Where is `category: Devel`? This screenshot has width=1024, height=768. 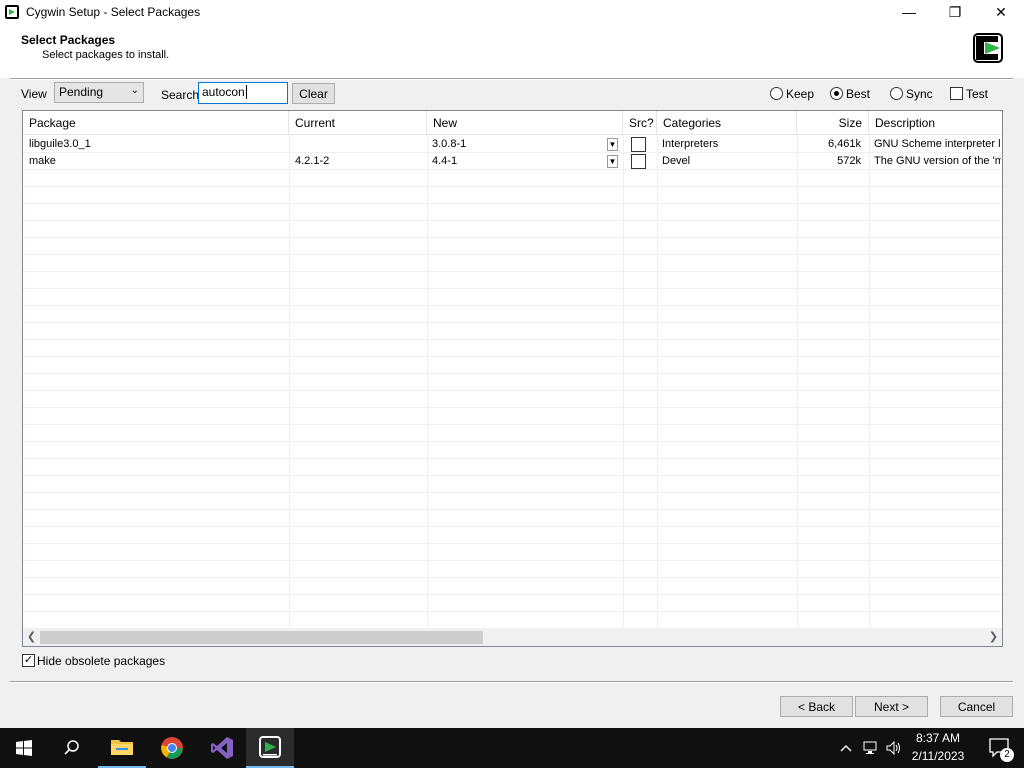
category: Devel is located at coordinates (676, 161).